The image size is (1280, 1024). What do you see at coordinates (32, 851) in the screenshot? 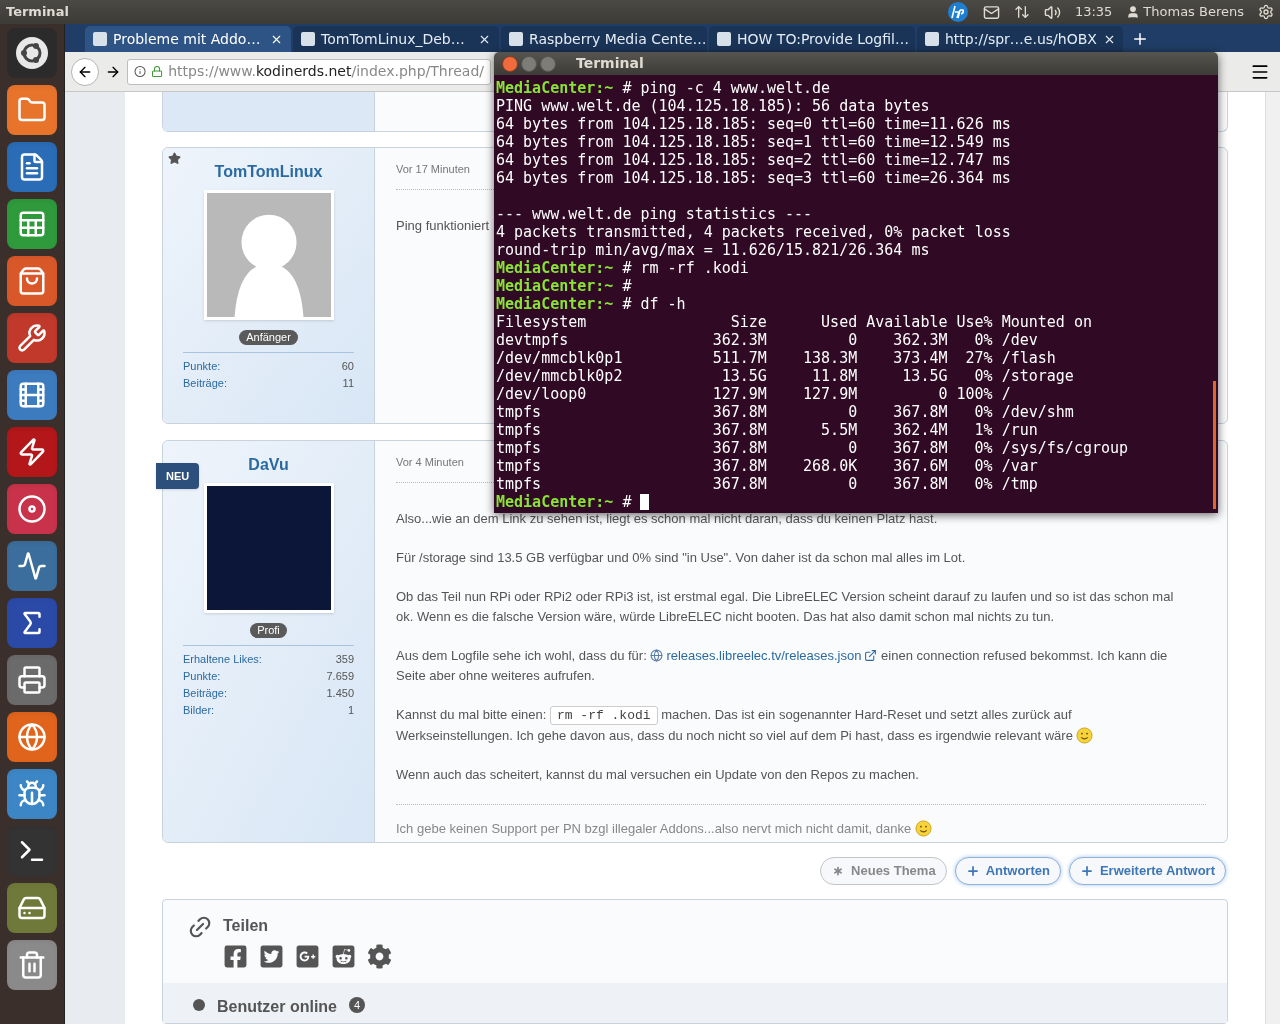
I see `terminal-icon` at bounding box center [32, 851].